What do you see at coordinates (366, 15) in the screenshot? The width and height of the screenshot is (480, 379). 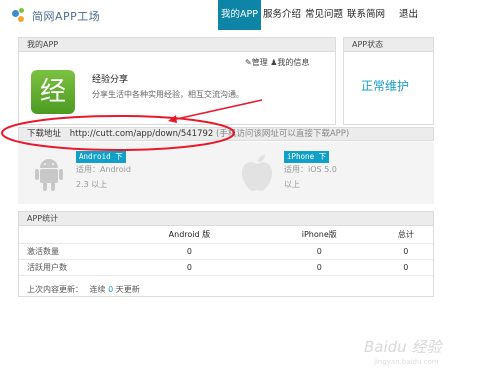 I see `nav-contact: 联系简网` at bounding box center [366, 15].